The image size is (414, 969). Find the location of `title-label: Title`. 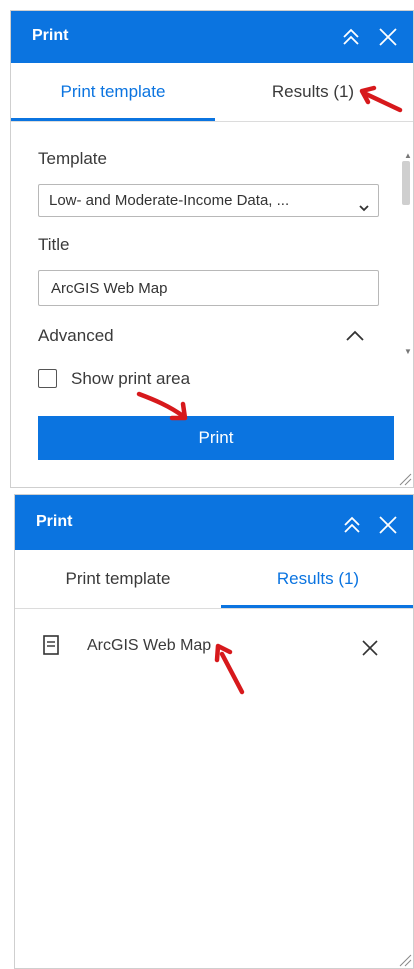

title-label: Title is located at coordinates (54, 244).